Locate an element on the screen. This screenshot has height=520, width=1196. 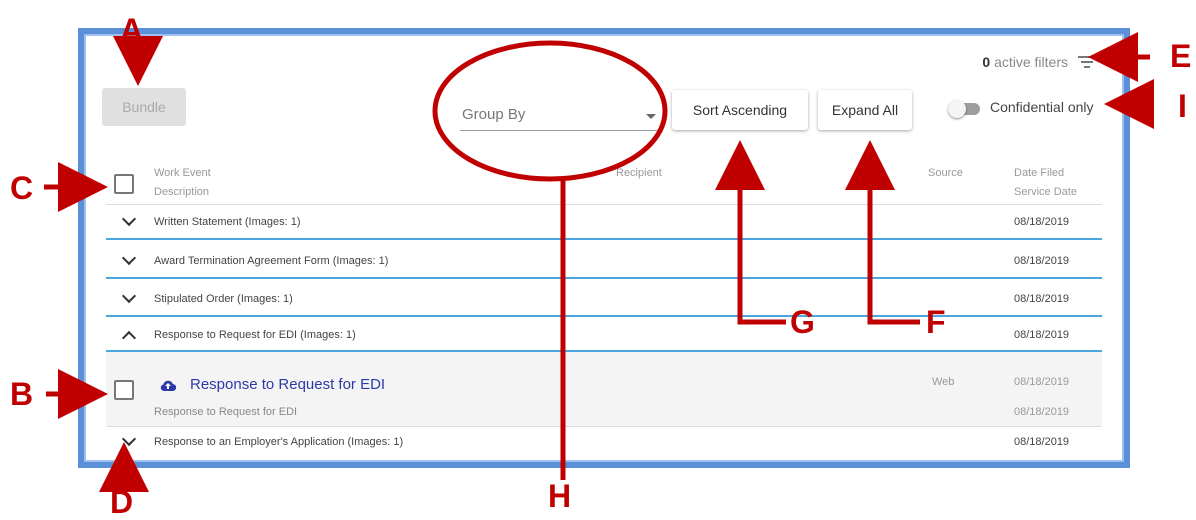
annotation-i: I is located at coordinates (1182, 106).